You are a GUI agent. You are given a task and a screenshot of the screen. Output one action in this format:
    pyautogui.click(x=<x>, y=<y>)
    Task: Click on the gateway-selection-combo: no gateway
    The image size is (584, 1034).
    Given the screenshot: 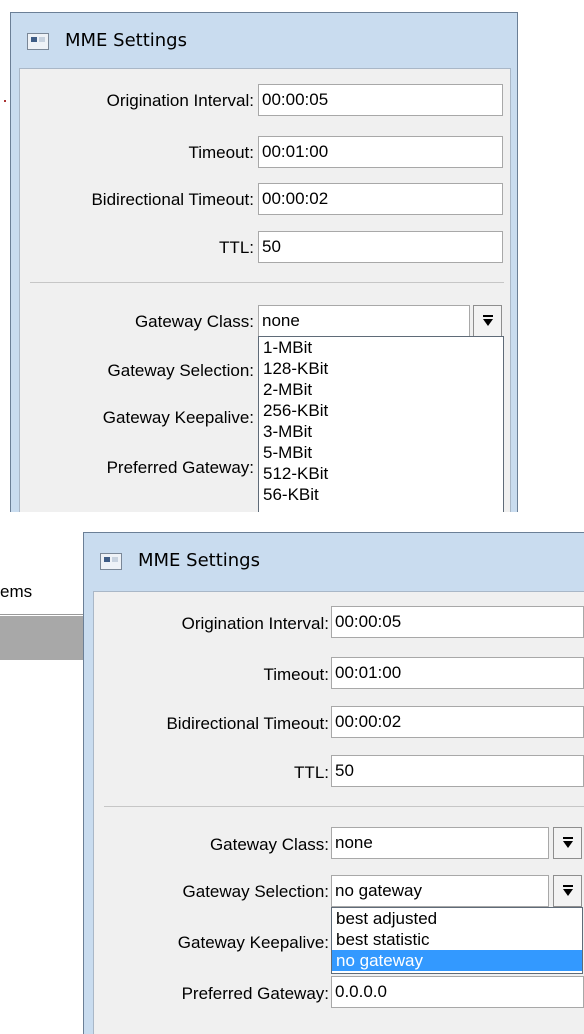 What is the action you would take?
    pyautogui.click(x=440, y=891)
    